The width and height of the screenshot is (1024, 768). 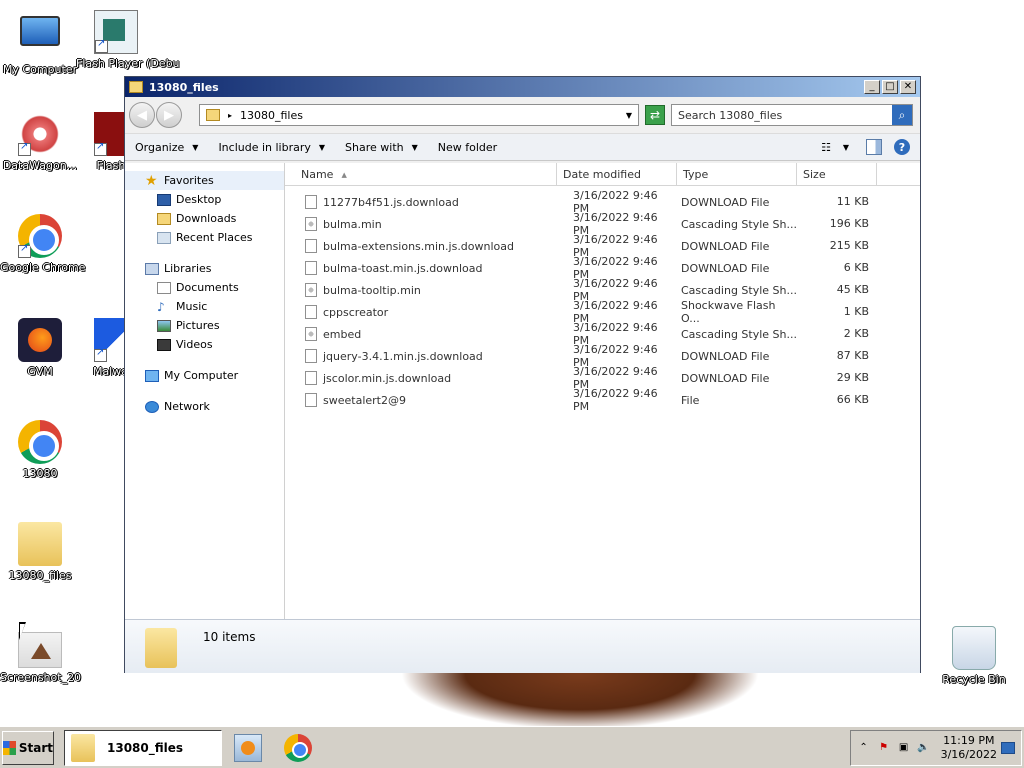 What do you see at coordinates (271, 147) in the screenshot?
I see `include-in-library-button: Include in library ▼` at bounding box center [271, 147].